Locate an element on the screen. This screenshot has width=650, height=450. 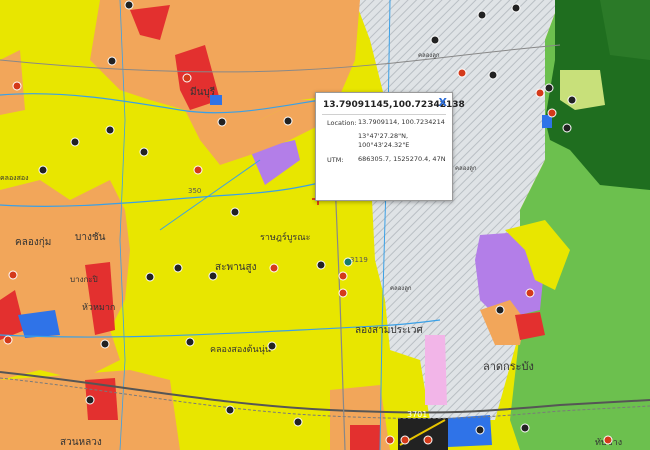
label-sai-mai: สวนหลวง is located at coordinates (81, 442).